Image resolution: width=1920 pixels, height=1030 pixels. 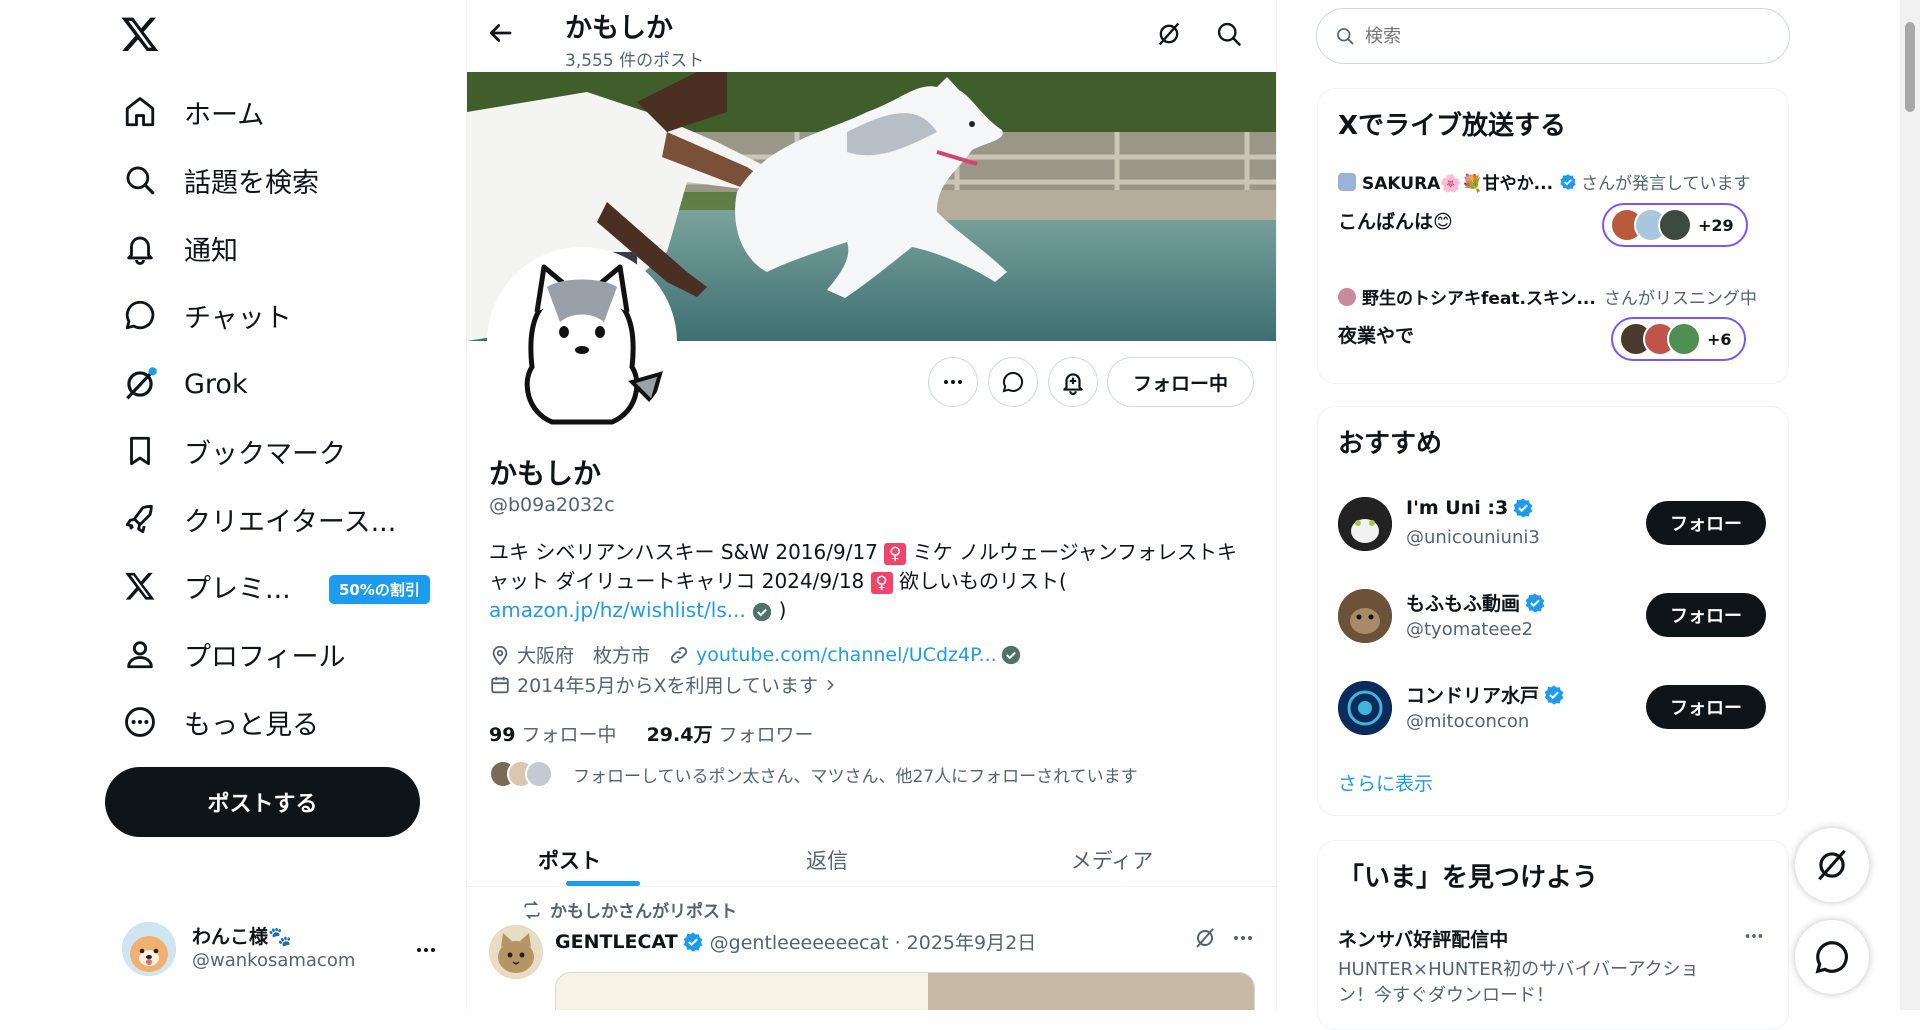 I want to click on live-title: 夜業やで, so click(x=1376, y=334).